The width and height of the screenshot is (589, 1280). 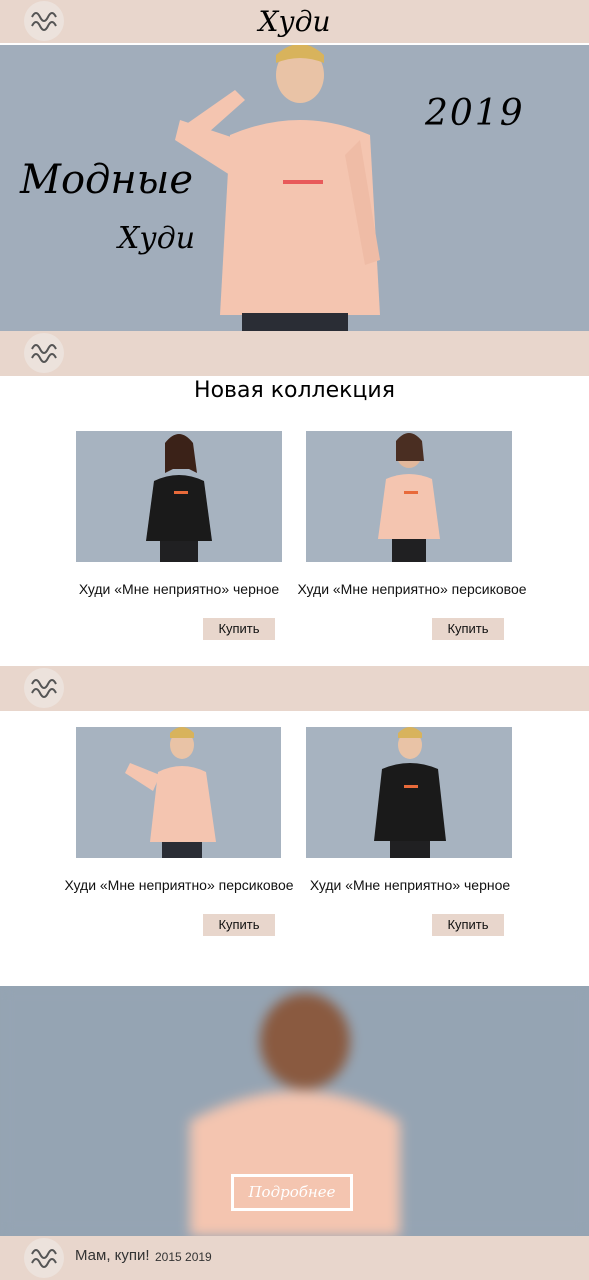 I want to click on page-title: Худи, so click(x=294, y=21).